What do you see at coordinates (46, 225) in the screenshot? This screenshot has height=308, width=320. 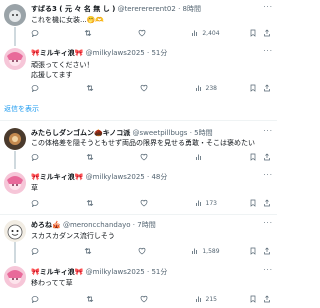 I see `display-name: めろね🎪` at bounding box center [46, 225].